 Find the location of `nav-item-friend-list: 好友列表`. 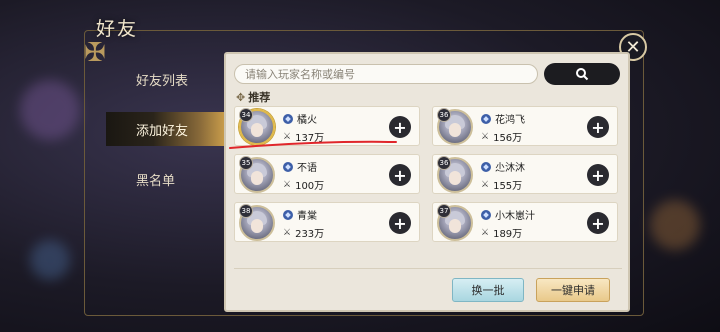

nav-item-friend-list: 好友列表 is located at coordinates (165, 79).